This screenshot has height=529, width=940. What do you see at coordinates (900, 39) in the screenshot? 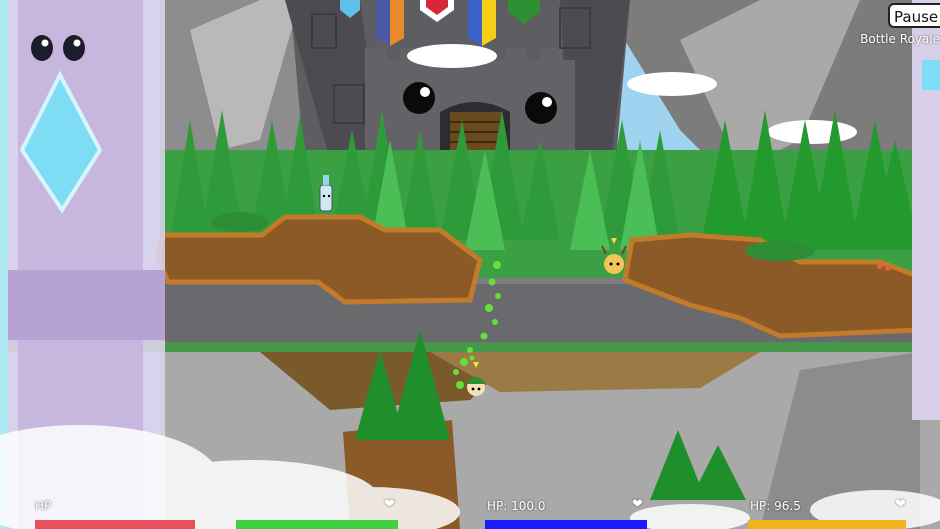
I see `game-mode-label: Bottle Royale` at bounding box center [900, 39].